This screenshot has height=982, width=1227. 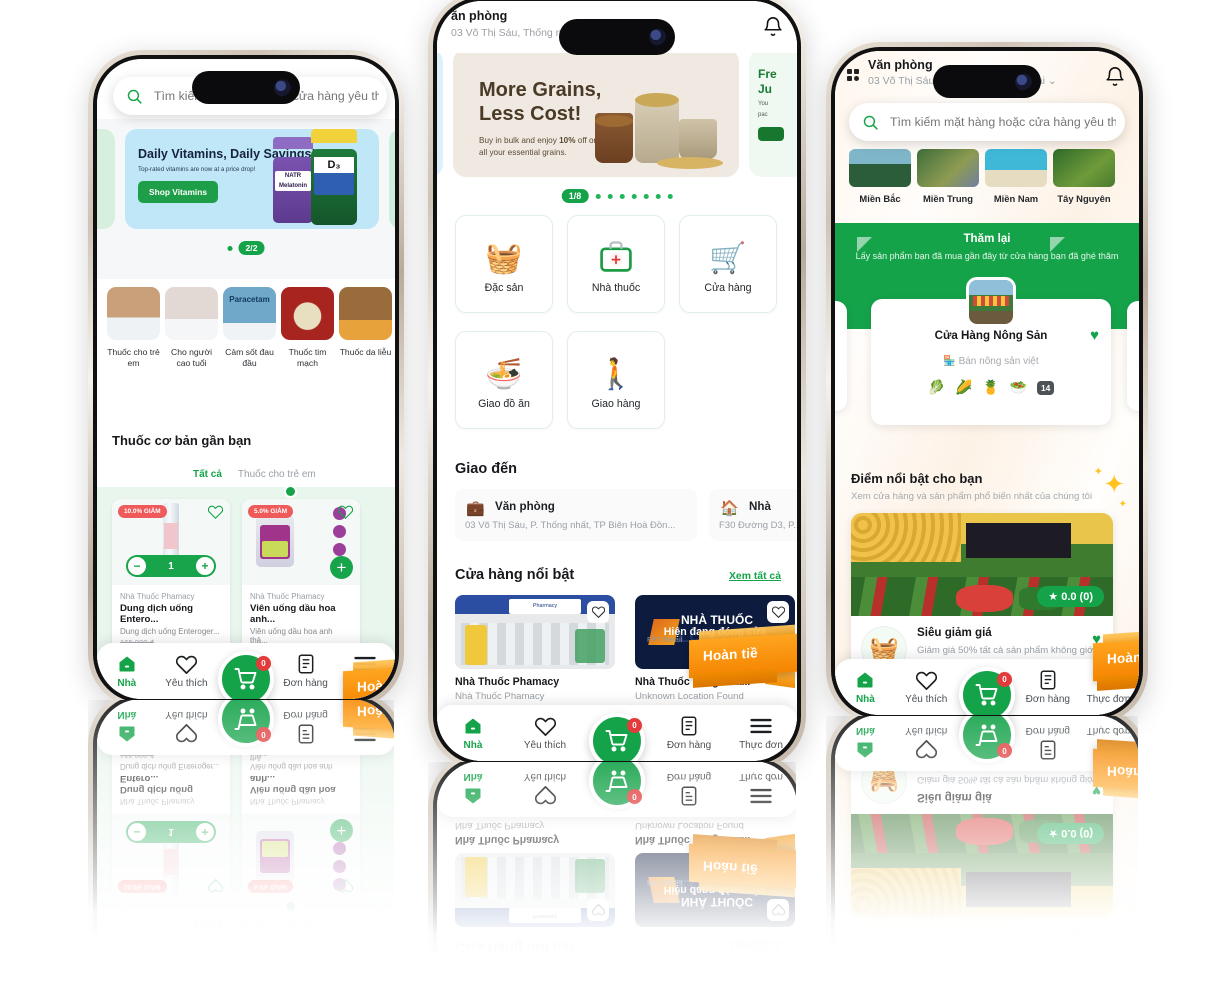 I want to click on service-tile-shopping-cart: 🛒 Cửa hàng, so click(x=728, y=264).